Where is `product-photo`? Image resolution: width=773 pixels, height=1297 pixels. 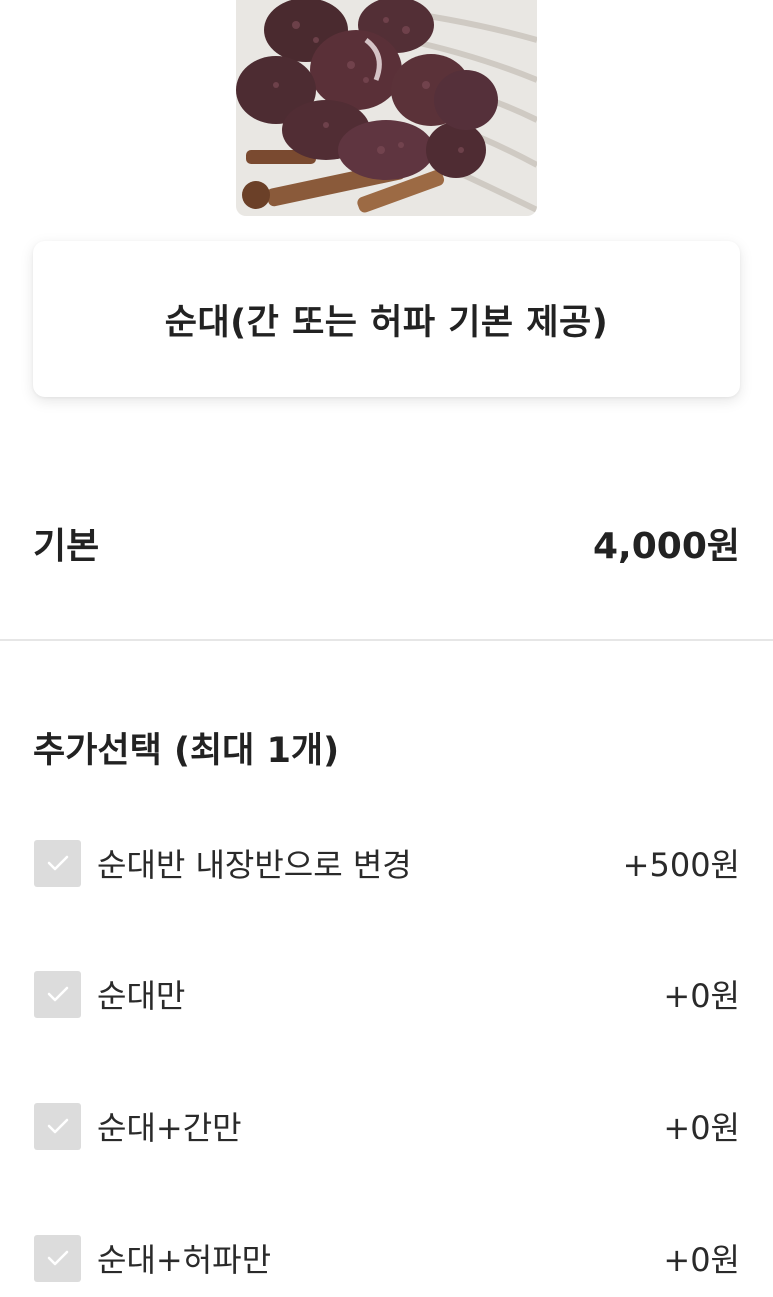 product-photo is located at coordinates (386, 108).